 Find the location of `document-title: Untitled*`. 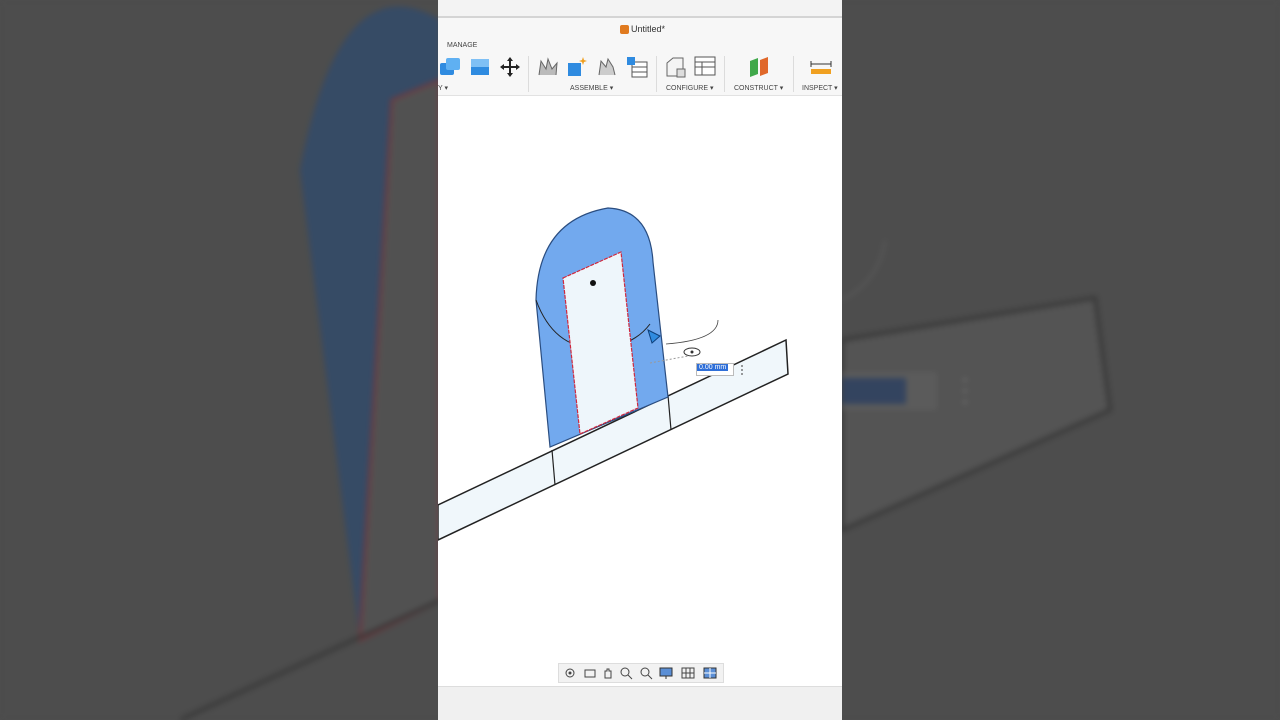

document-title: Untitled* is located at coordinates (648, 29).